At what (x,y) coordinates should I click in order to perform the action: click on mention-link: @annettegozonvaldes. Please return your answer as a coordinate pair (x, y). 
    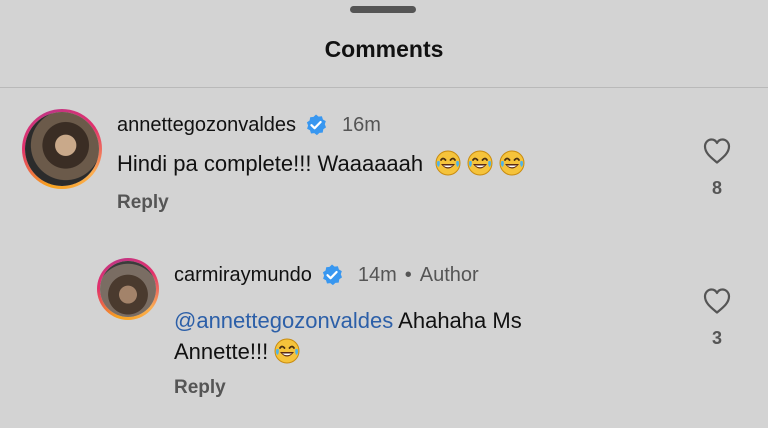
    Looking at the image, I should click on (283, 320).